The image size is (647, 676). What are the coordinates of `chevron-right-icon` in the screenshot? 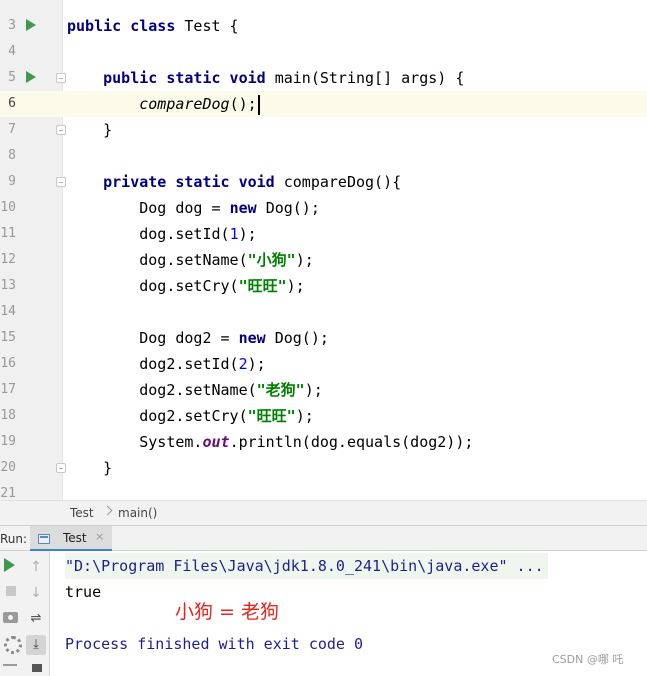 It's located at (107, 510).